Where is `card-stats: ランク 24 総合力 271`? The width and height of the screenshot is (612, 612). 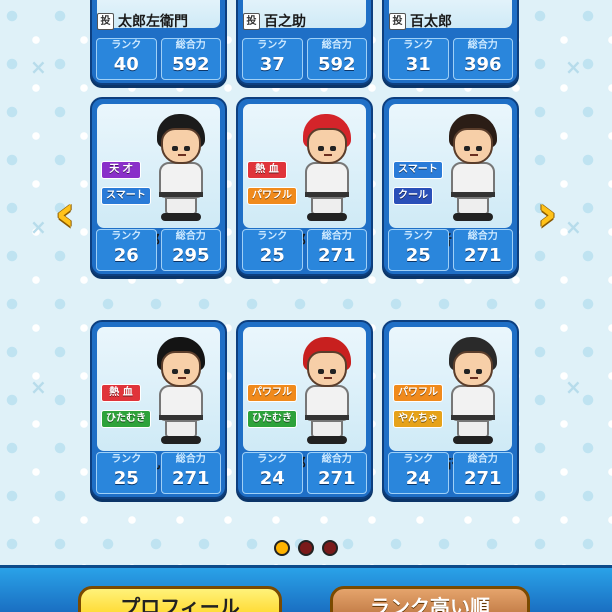 card-stats: ランク 24 総合力 271 is located at coordinates (304, 473).